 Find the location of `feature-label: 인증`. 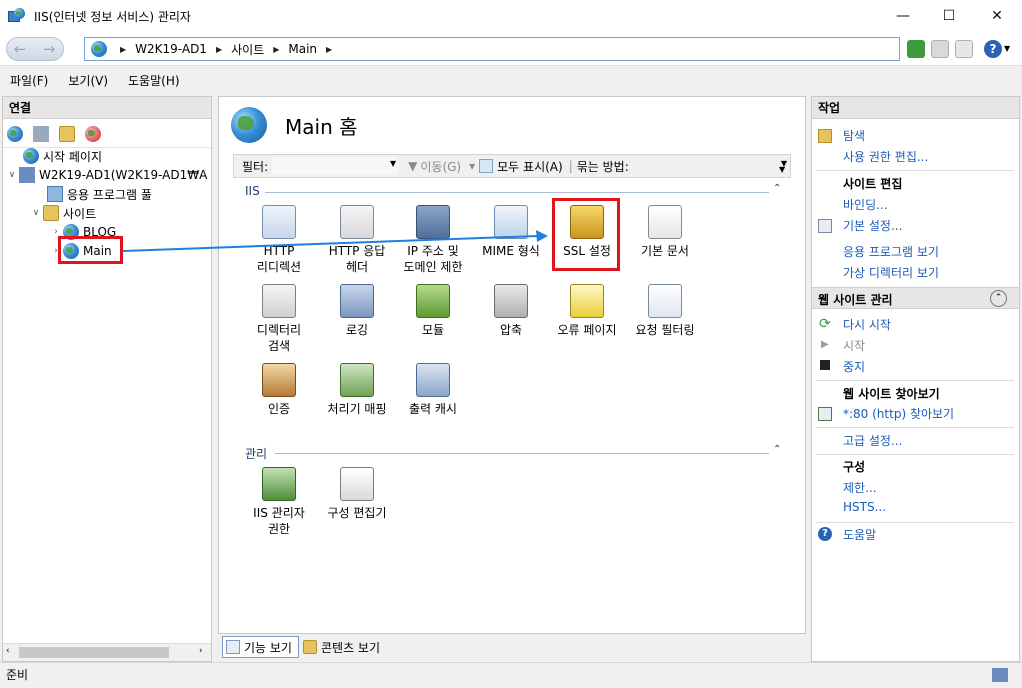

feature-label: 인증 is located at coordinates (279, 409).